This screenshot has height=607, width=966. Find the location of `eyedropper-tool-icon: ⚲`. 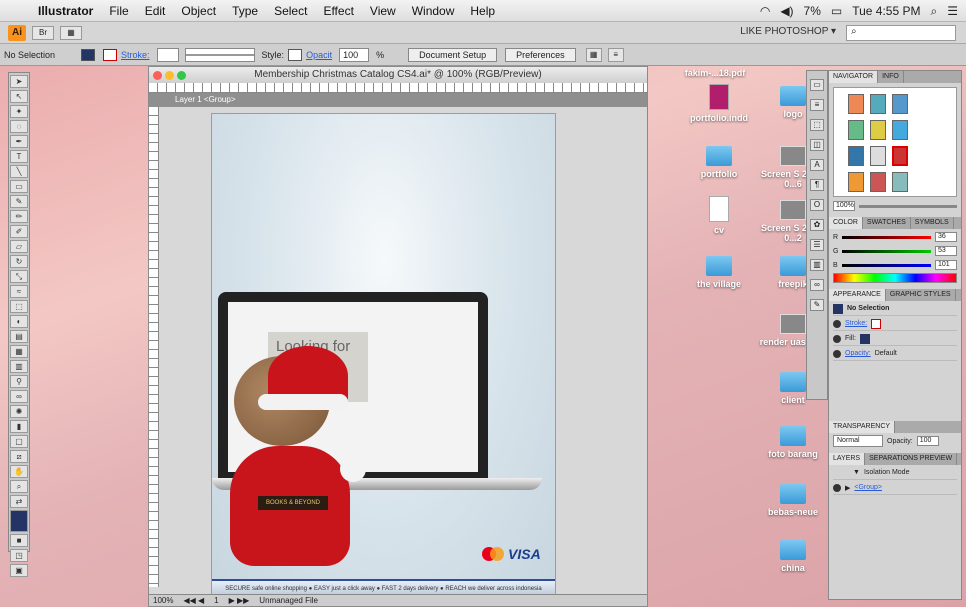

eyedropper-tool-icon: ⚲ is located at coordinates (19, 381).